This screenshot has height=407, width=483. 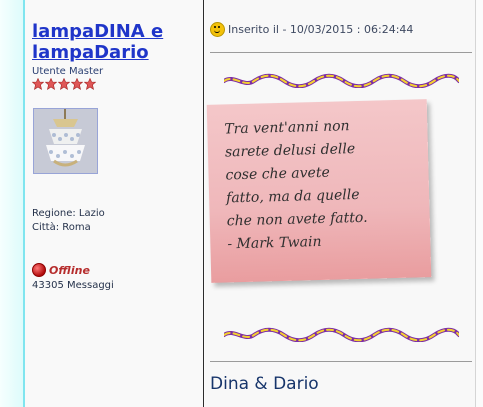 I want to click on rank-stars, so click(x=64, y=84).